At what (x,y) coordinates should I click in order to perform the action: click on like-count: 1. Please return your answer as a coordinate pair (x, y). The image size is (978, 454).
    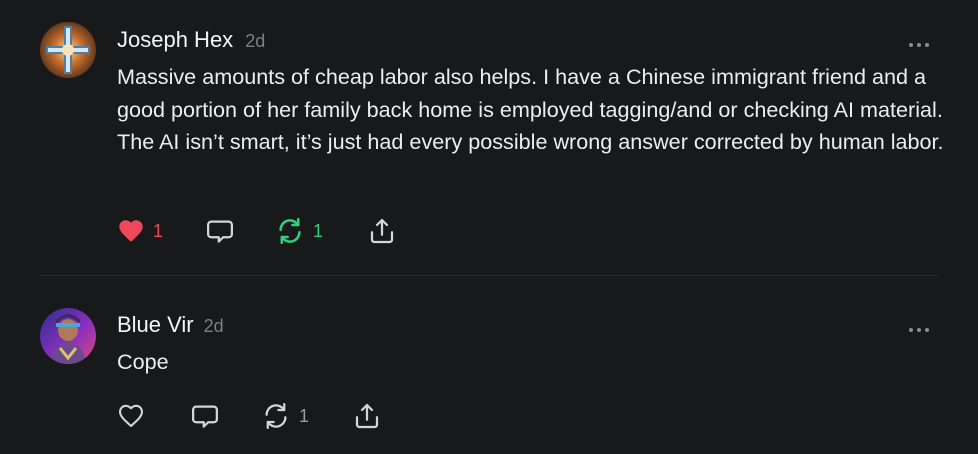
    Looking at the image, I should click on (158, 230).